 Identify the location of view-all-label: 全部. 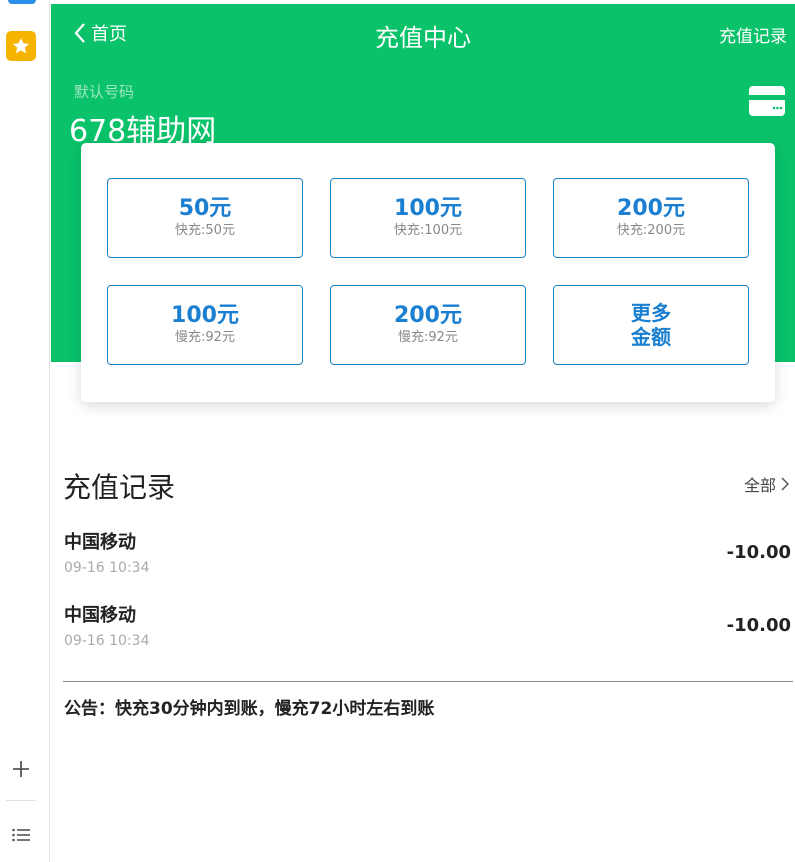
(759, 485).